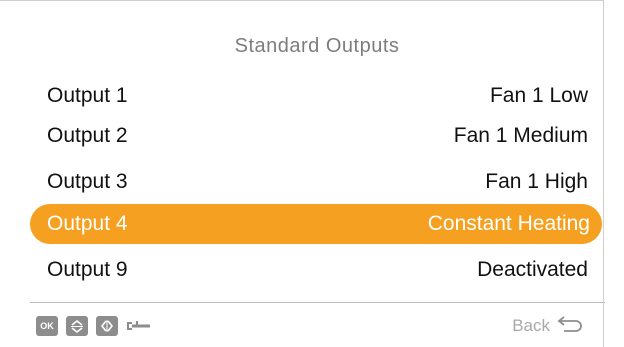 The height and width of the screenshot is (347, 624). I want to click on list-item-output-1: Output 1 Fan 1 Low, so click(315, 96).